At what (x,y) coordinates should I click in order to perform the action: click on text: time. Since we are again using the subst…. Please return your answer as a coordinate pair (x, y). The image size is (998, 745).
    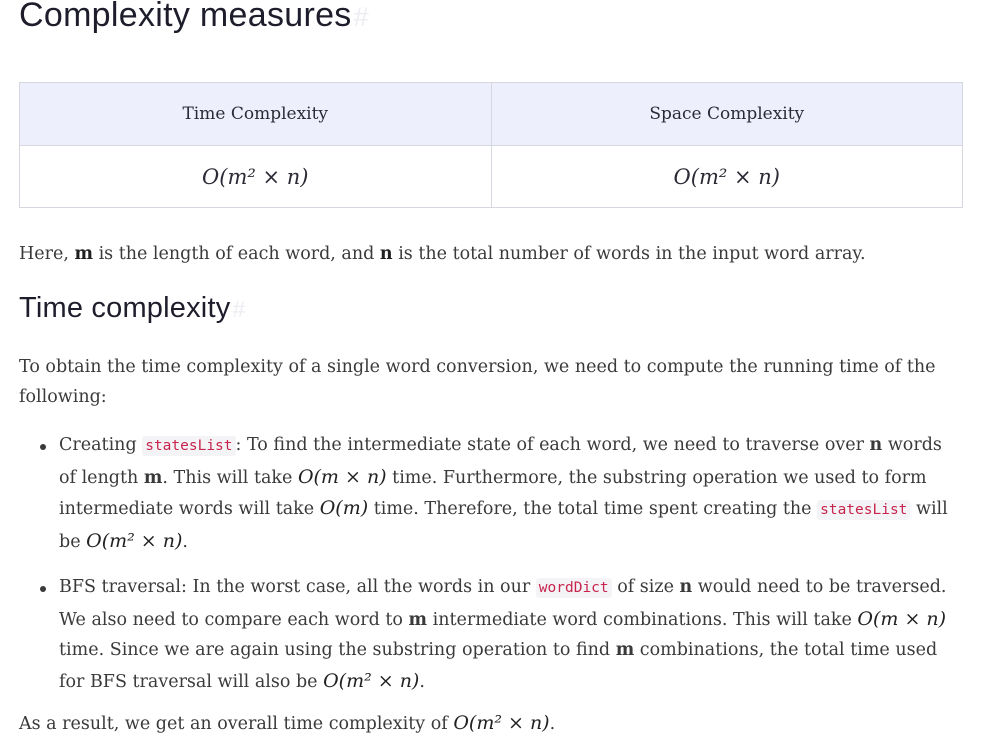
    Looking at the image, I should click on (337, 650).